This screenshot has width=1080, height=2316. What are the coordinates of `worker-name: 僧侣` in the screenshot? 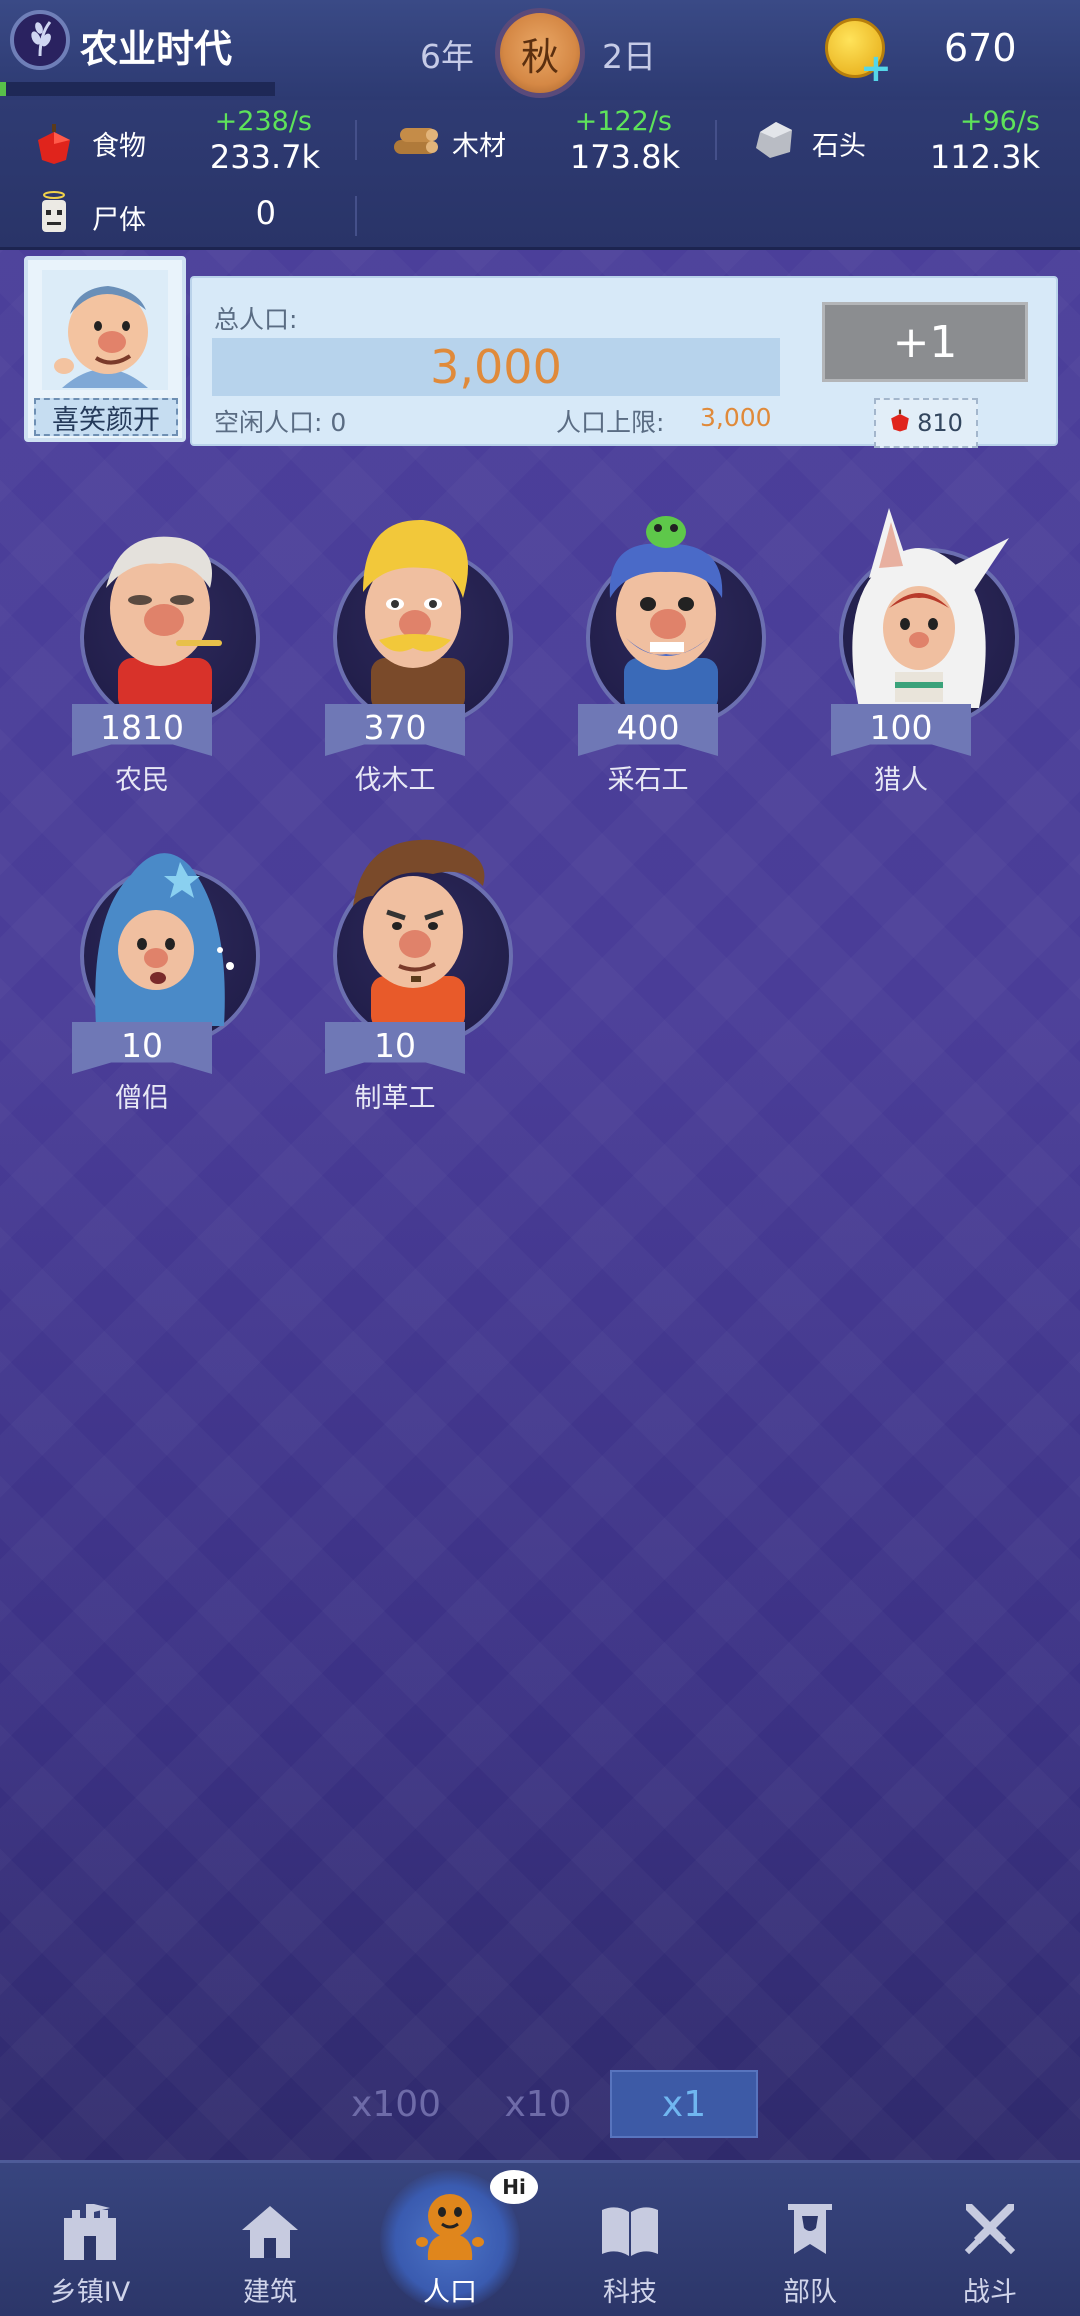 It's located at (142, 1098).